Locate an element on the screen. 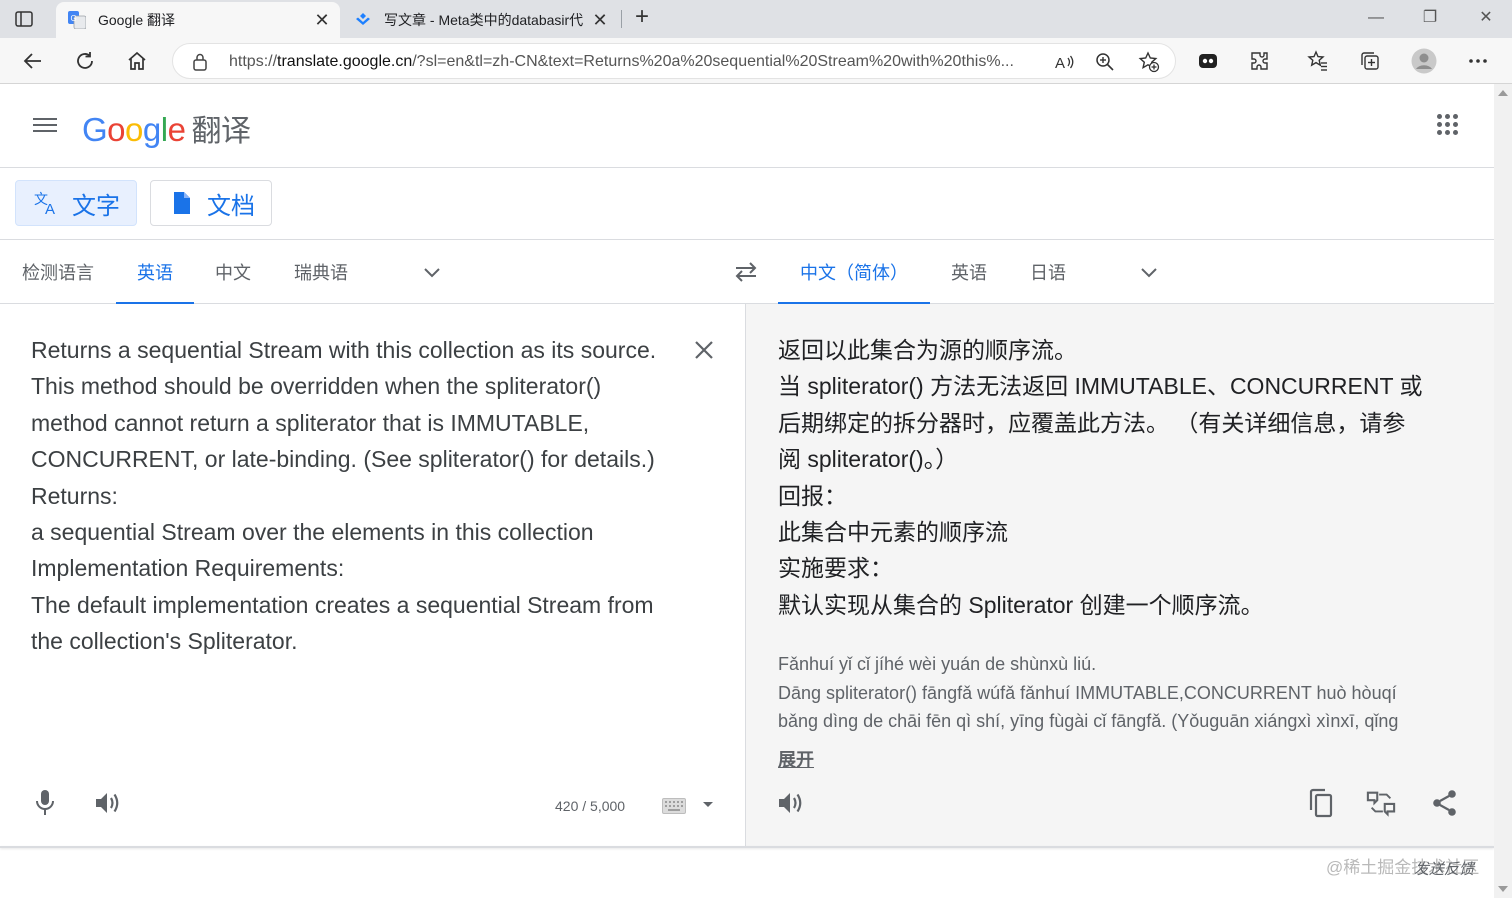  minimize-icon: ― is located at coordinates (1376, 18).